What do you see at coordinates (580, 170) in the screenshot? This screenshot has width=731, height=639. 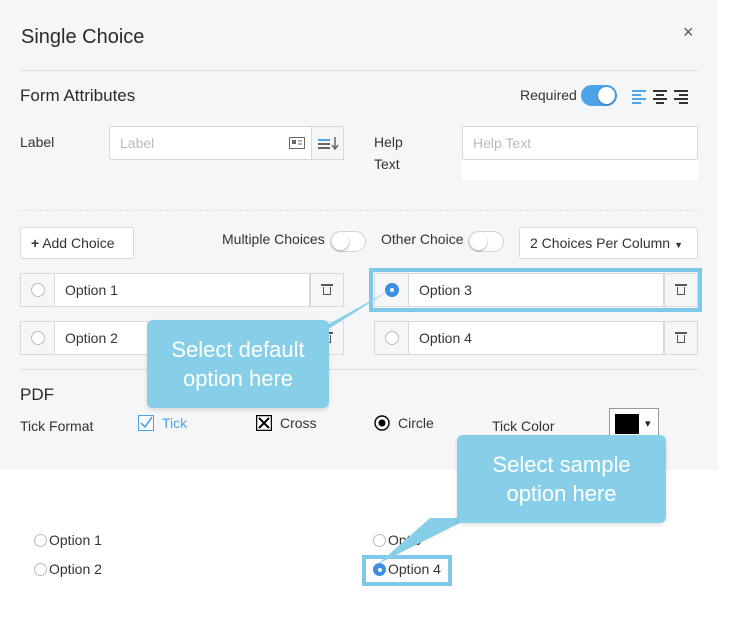 I see `help-text-area-extension` at bounding box center [580, 170].